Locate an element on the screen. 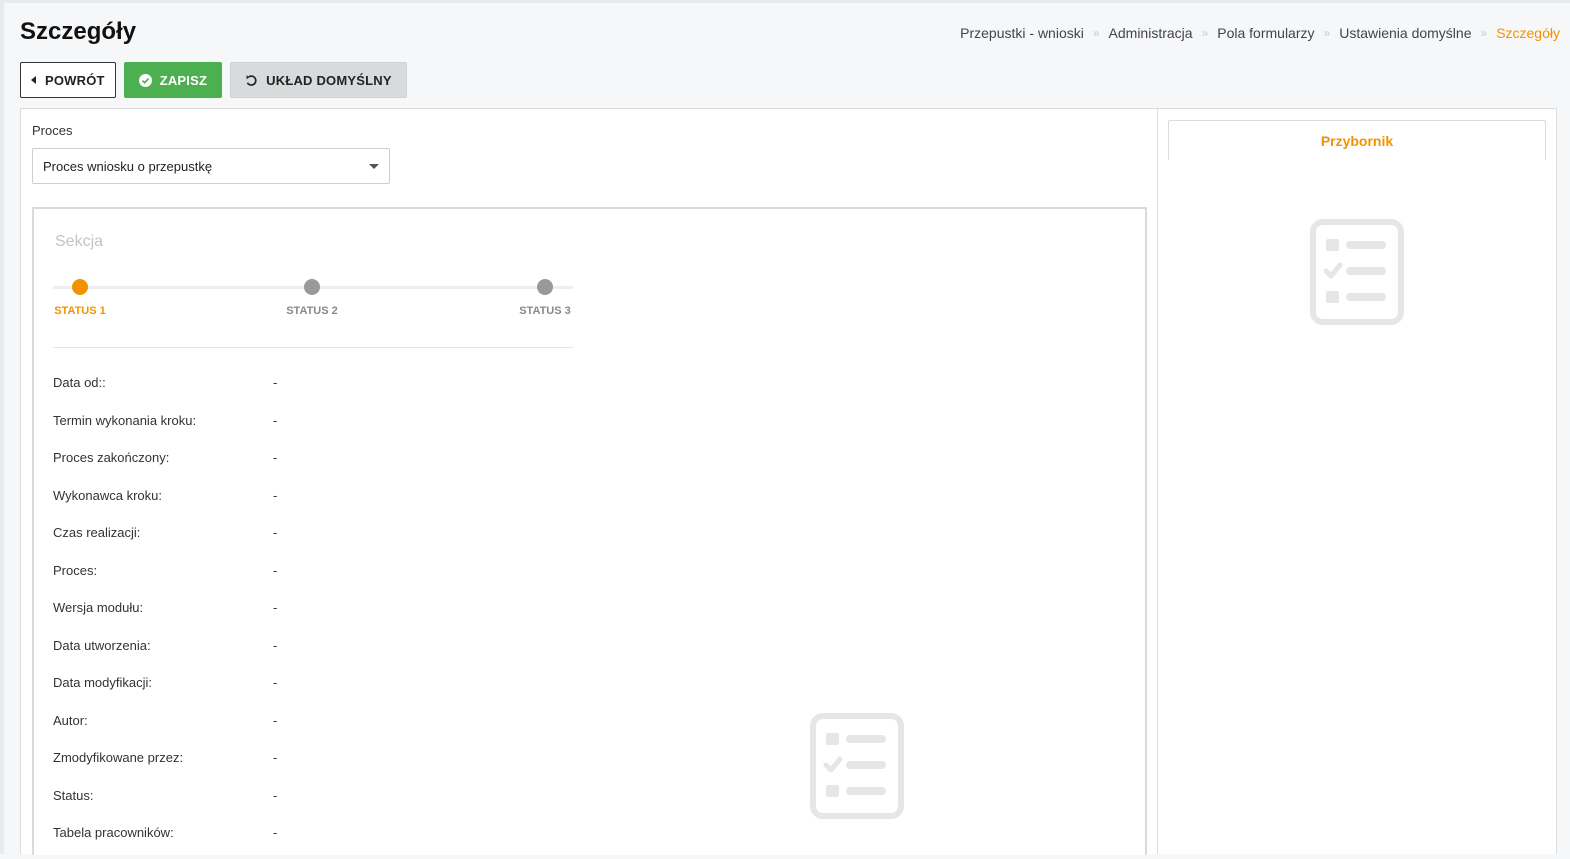 The width and height of the screenshot is (1570, 859). step-status-2: STATUS 2 is located at coordinates (312, 297).